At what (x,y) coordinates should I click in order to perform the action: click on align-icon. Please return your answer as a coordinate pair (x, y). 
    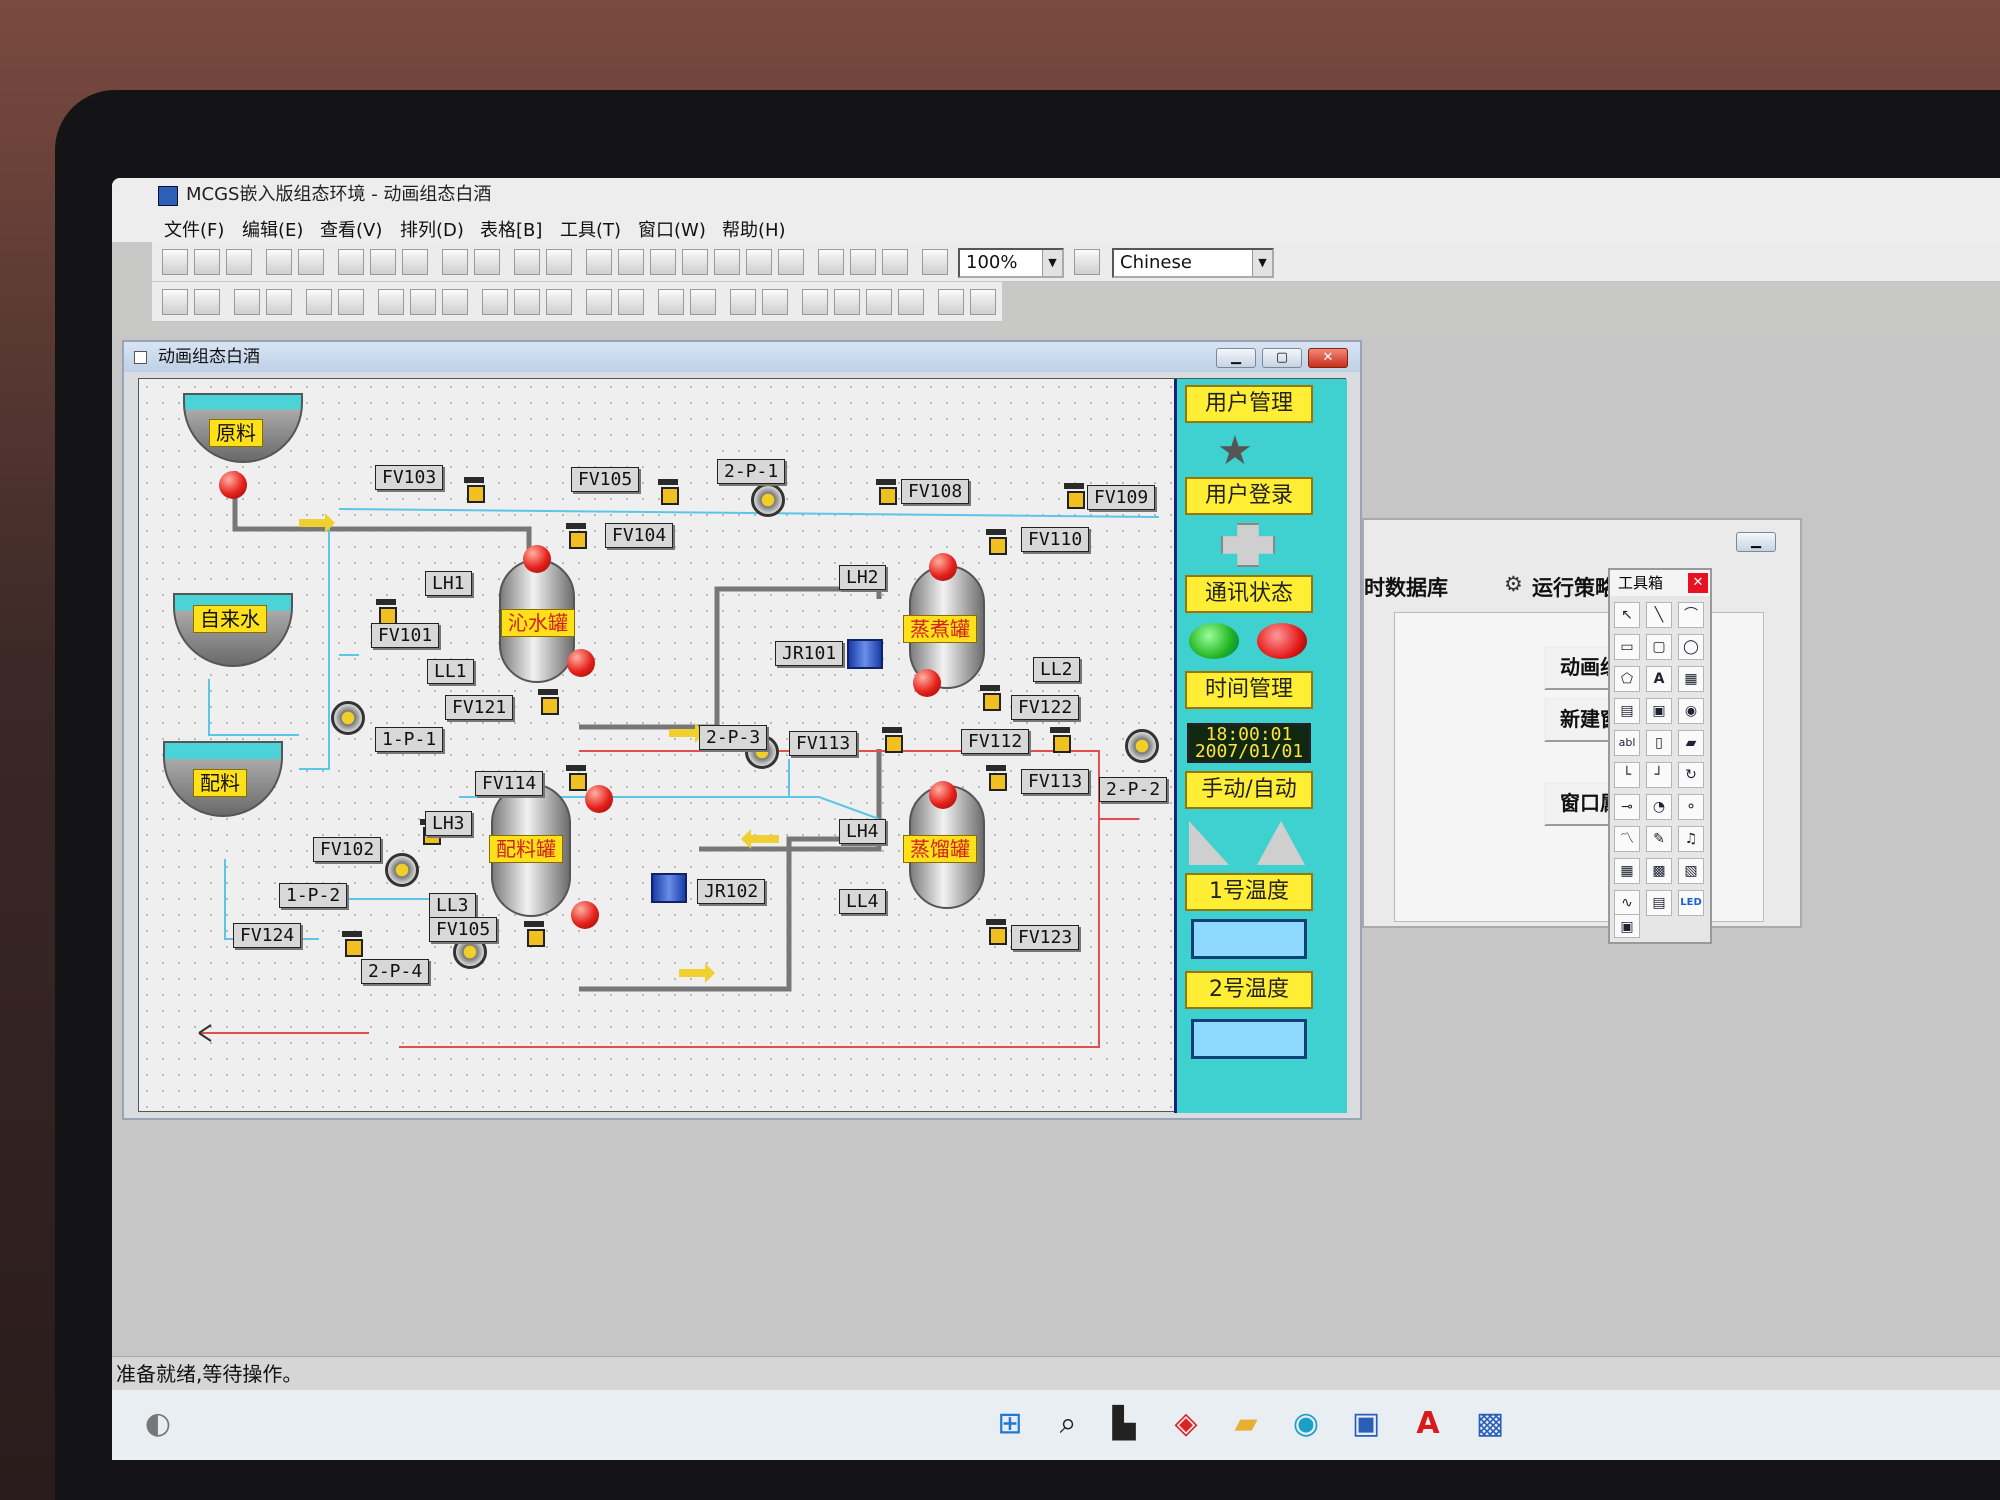
    Looking at the image, I should click on (759, 262).